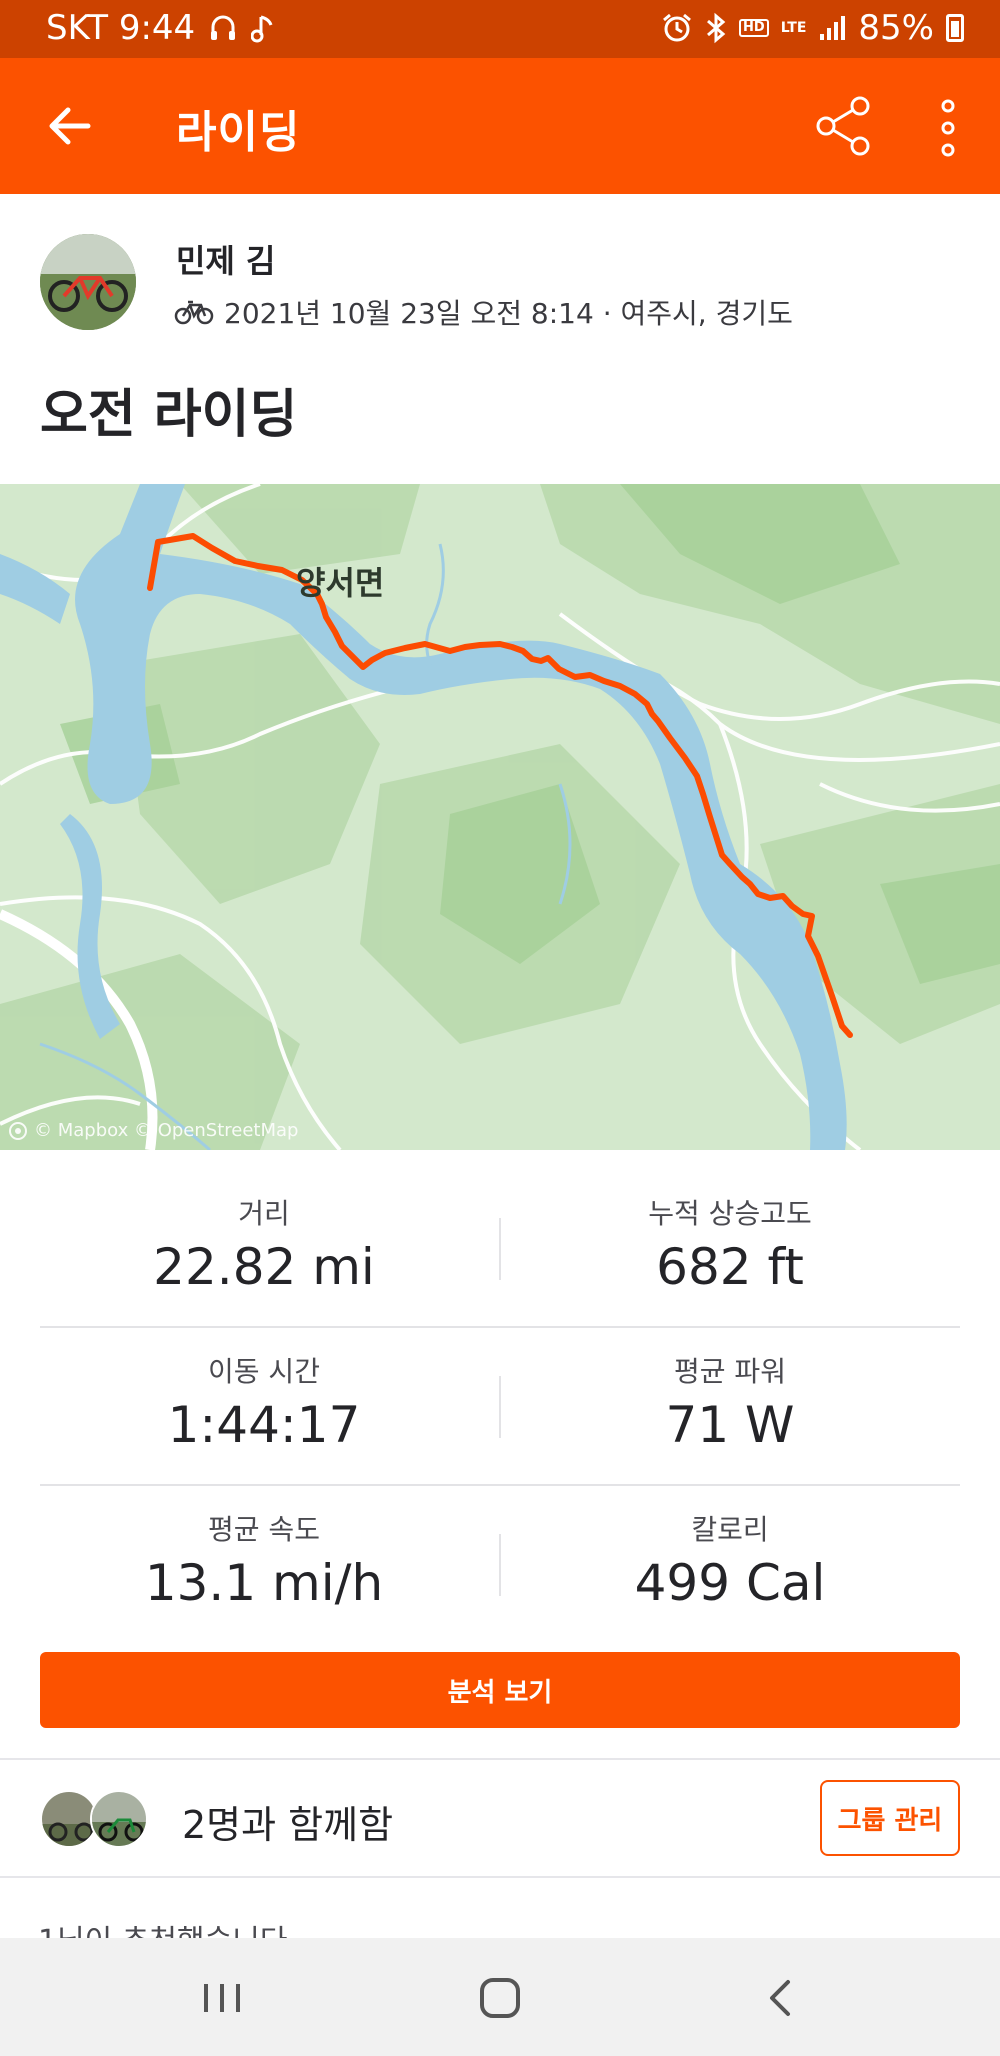  What do you see at coordinates (287, 1821) in the screenshot?
I see `group-ride-text: 2명과 함께함` at bounding box center [287, 1821].